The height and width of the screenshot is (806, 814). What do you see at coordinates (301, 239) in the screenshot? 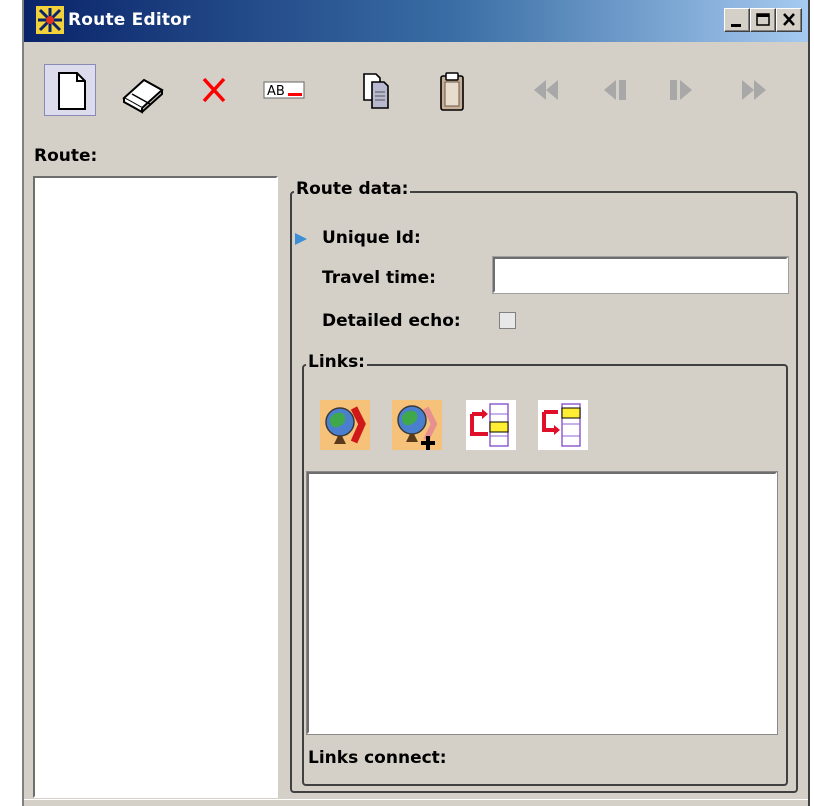
I see `selected-marker-icon` at bounding box center [301, 239].